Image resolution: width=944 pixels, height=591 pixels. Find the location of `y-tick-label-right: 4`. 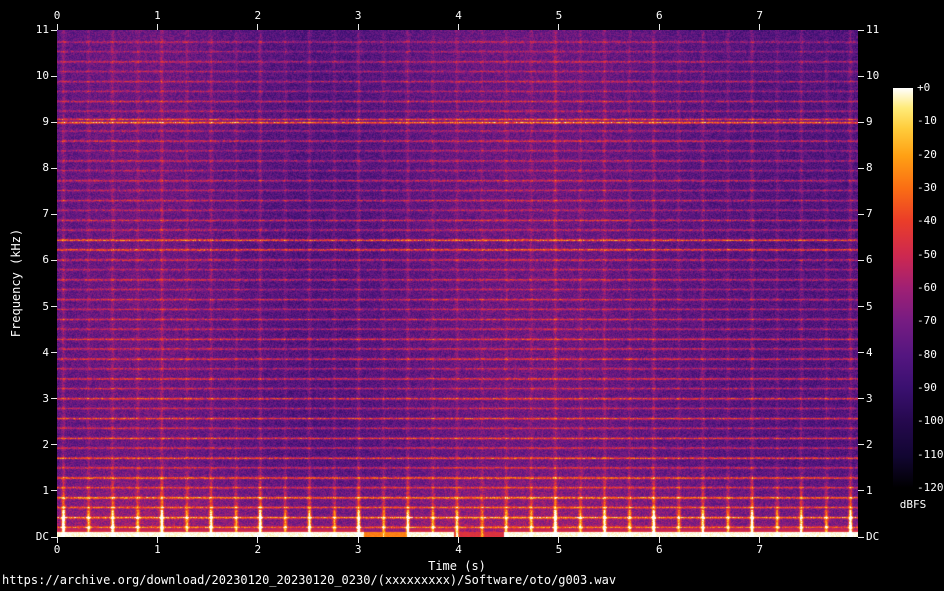

y-tick-label-right: 4 is located at coordinates (869, 352).